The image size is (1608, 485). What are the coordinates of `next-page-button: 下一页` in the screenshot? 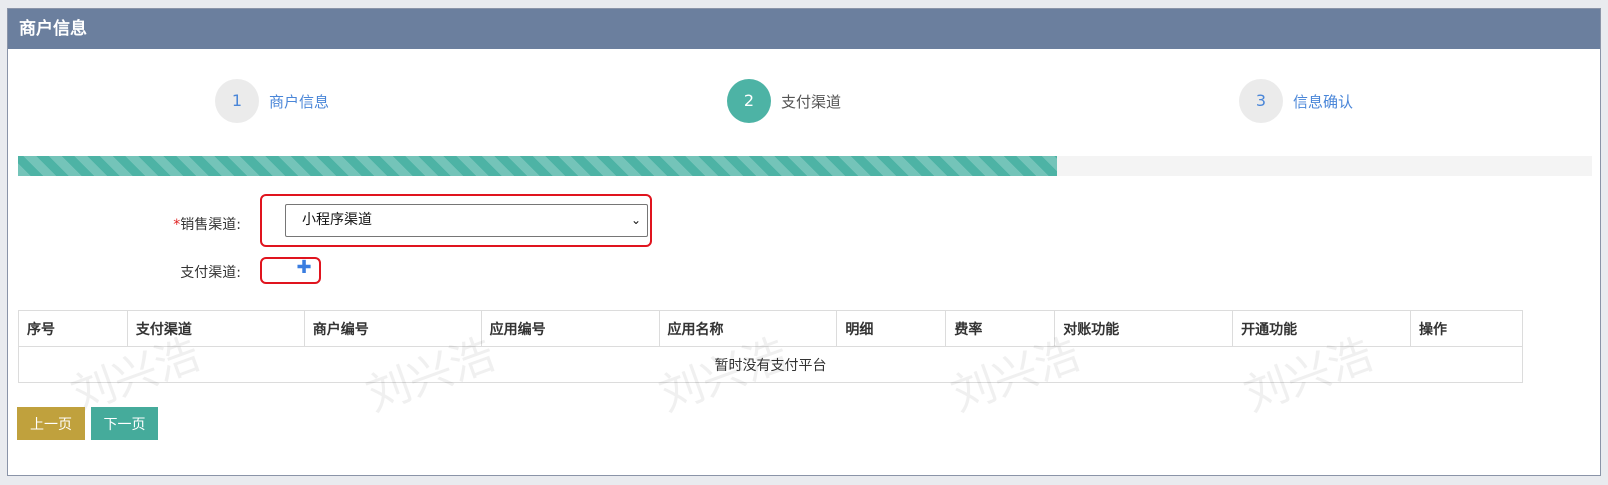 It's located at (124, 423).